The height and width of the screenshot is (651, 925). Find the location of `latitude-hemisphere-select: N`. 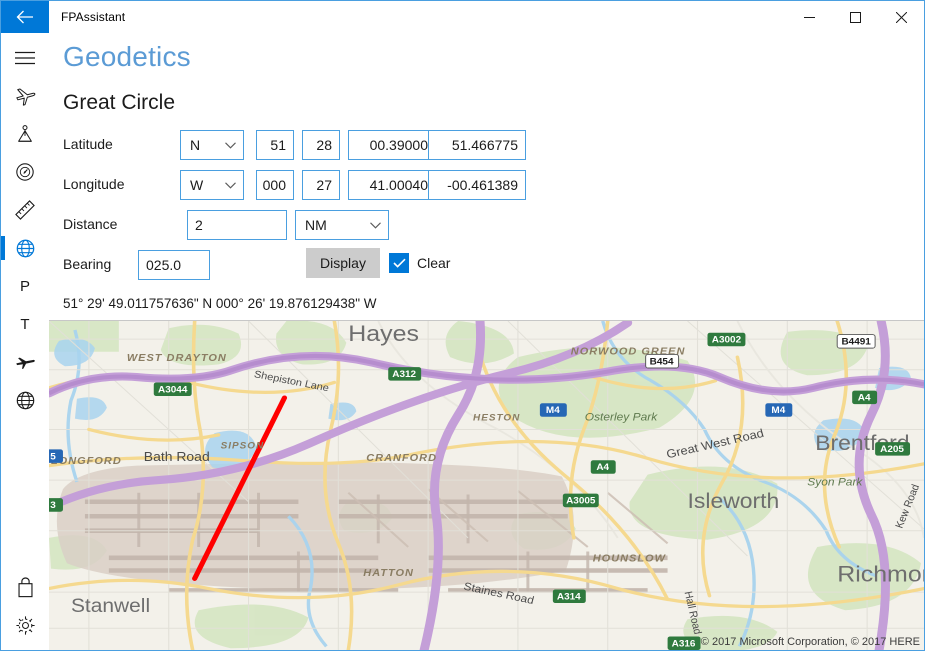

latitude-hemisphere-select: N is located at coordinates (212, 145).